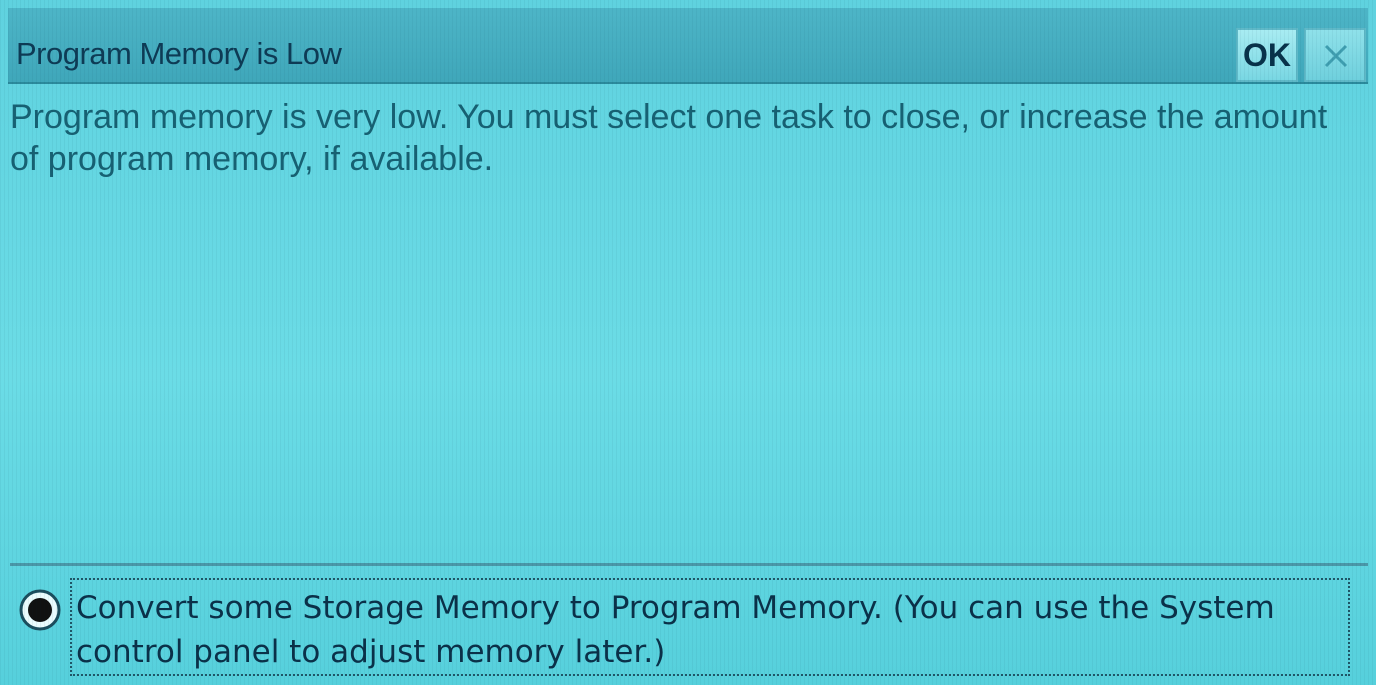 The height and width of the screenshot is (685, 1376). What do you see at coordinates (1267, 55) in the screenshot?
I see `ok-button: OK` at bounding box center [1267, 55].